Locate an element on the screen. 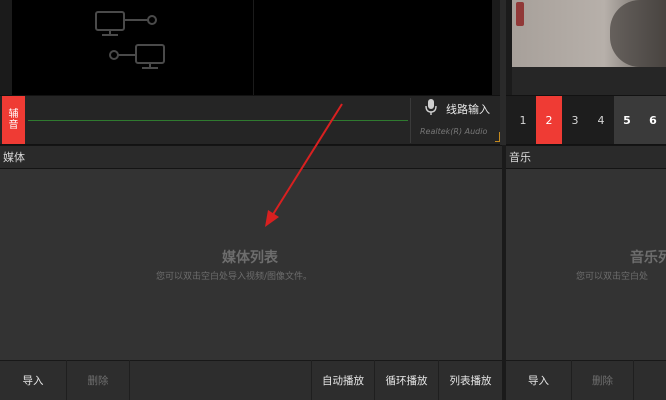 The image size is (666, 400). music-list-area: 音乐列 您可以双击空白处 is located at coordinates (586, 264).